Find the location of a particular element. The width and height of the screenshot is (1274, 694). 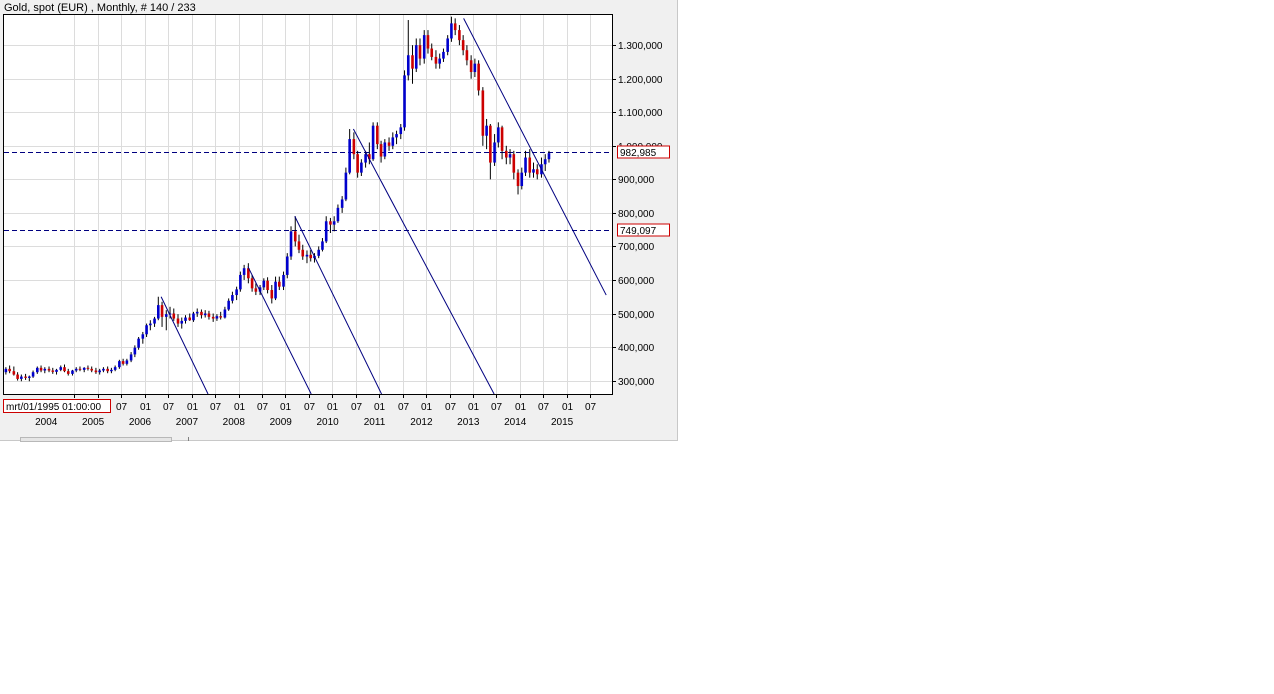

x-year-label: 2011 is located at coordinates (375, 422).